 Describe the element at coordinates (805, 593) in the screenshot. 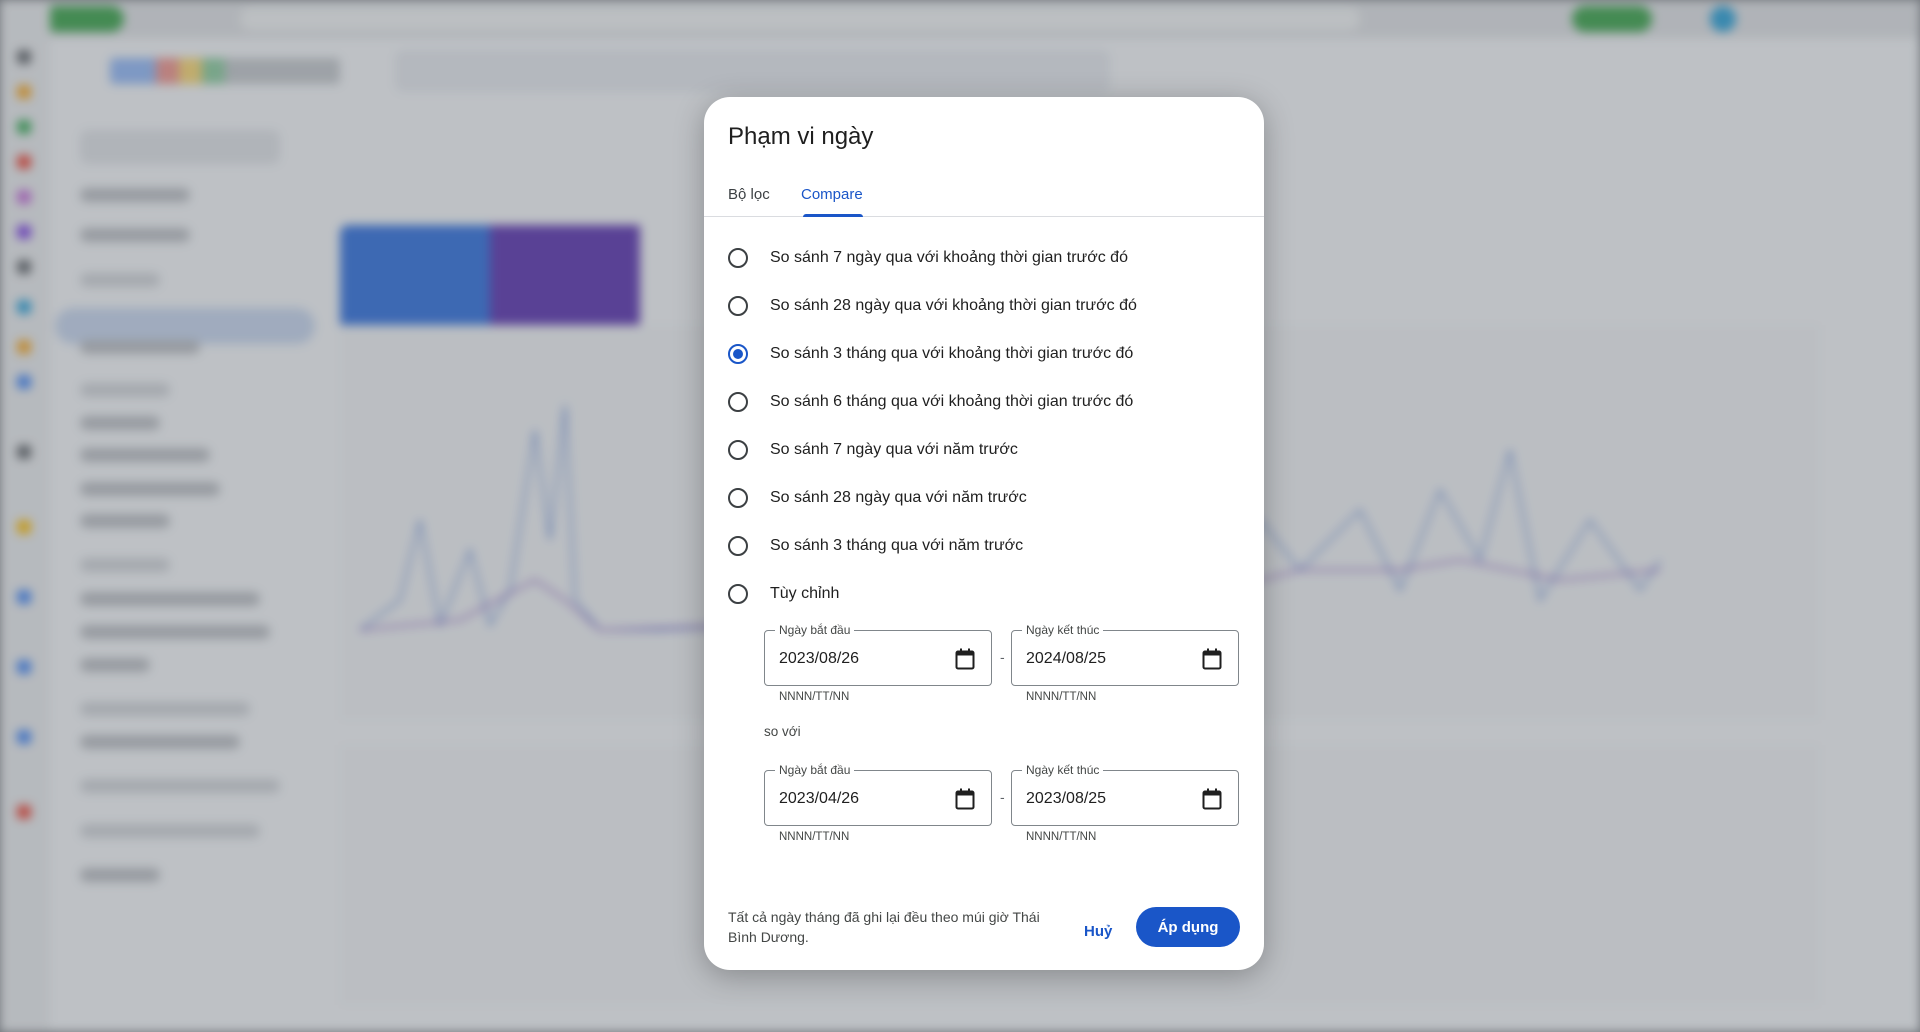

I see `option-label: Tùy chỉnh` at that location.